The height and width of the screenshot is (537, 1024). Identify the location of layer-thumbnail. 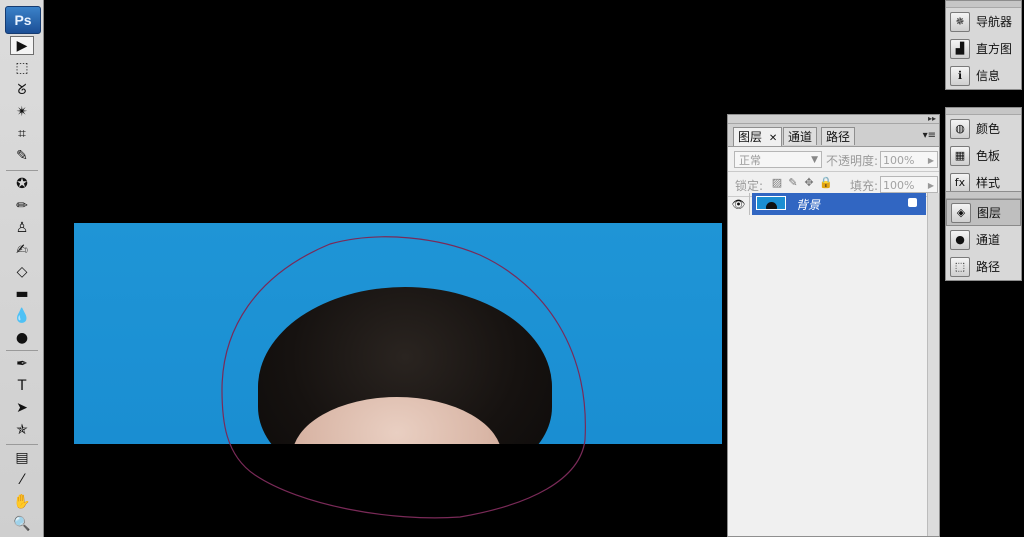
(771, 203).